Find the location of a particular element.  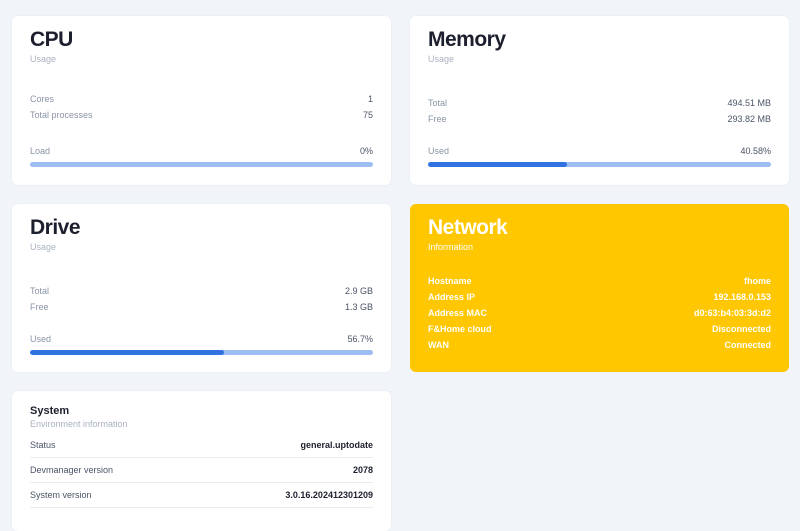

network-row-label: WAN is located at coordinates (438, 345).